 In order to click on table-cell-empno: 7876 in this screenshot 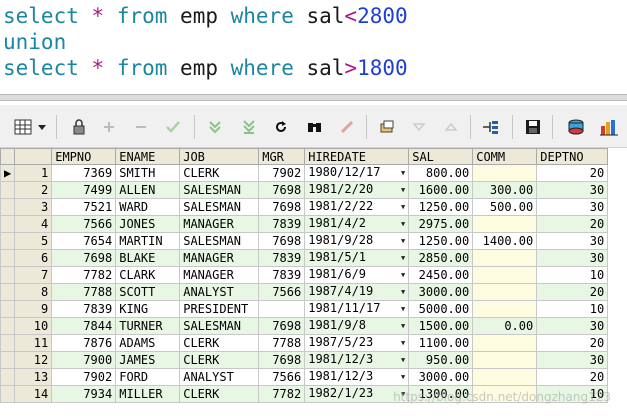, I will do `click(84, 343)`.